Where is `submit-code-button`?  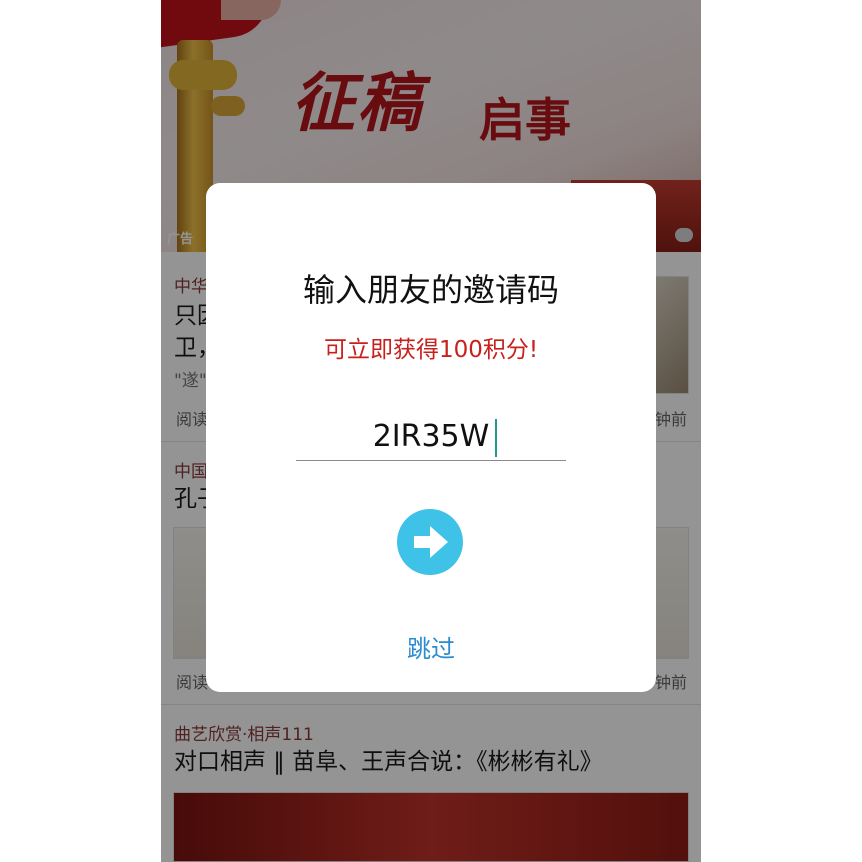
submit-code-button is located at coordinates (430, 542).